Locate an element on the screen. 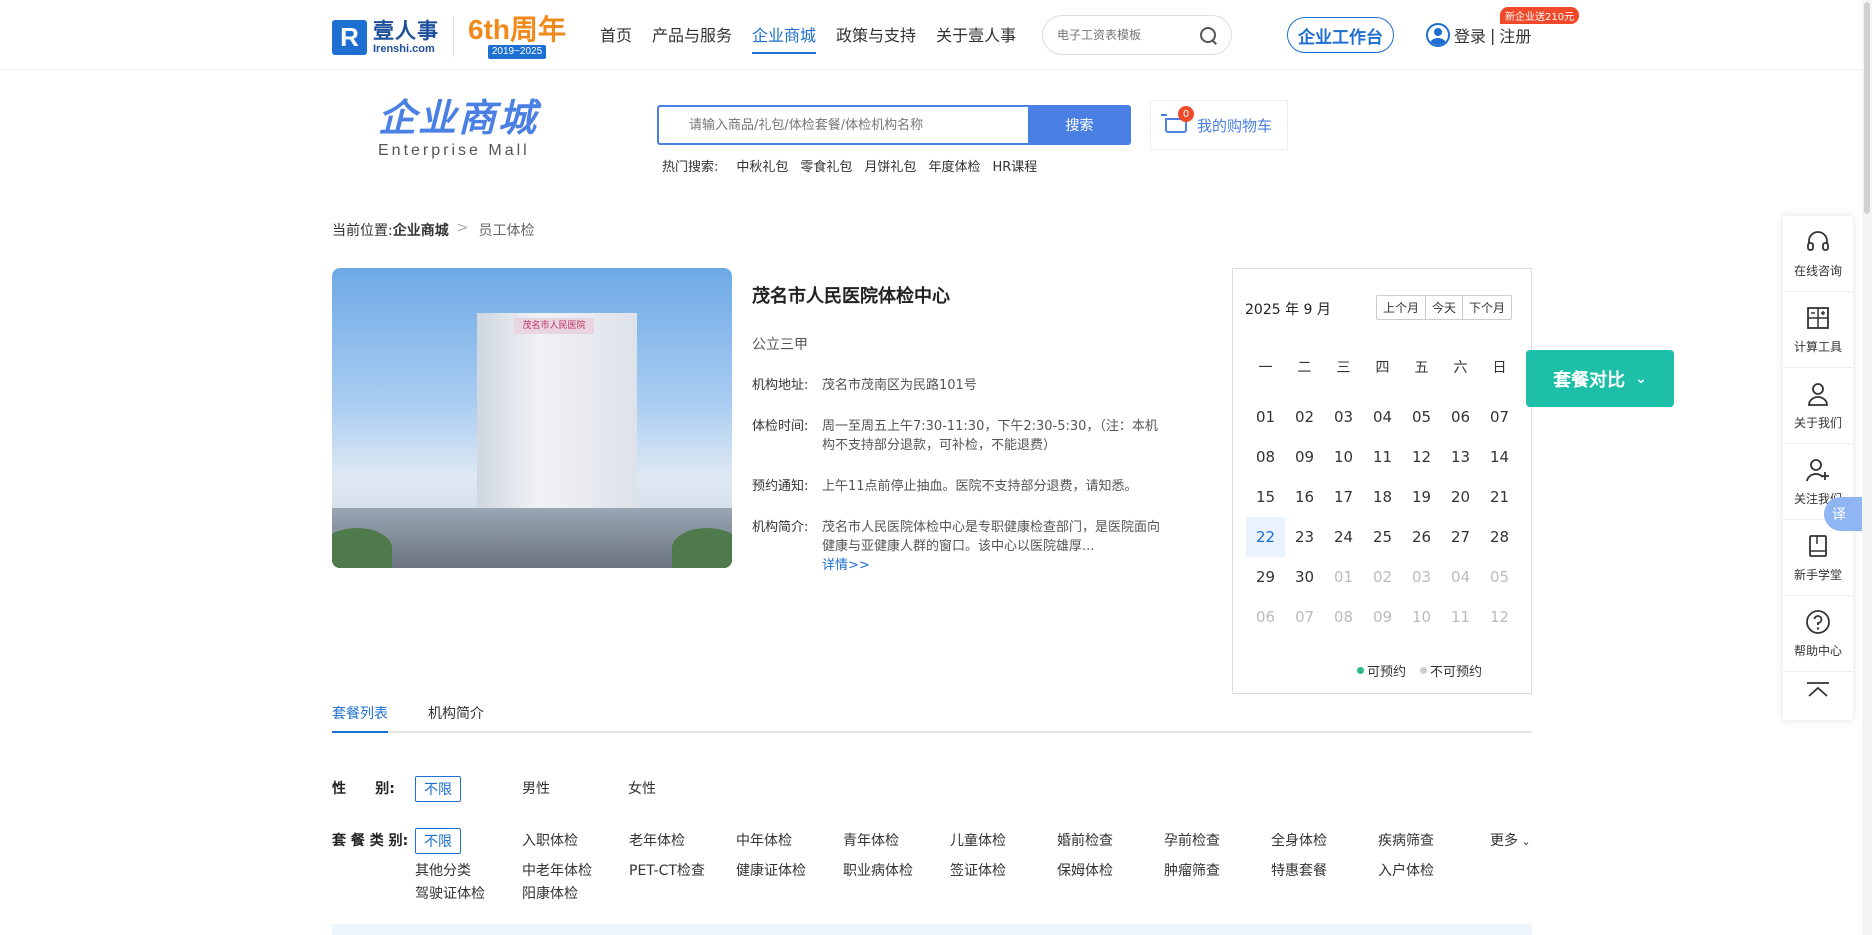  hot-search-item: 中秋礼包 is located at coordinates (762, 165).